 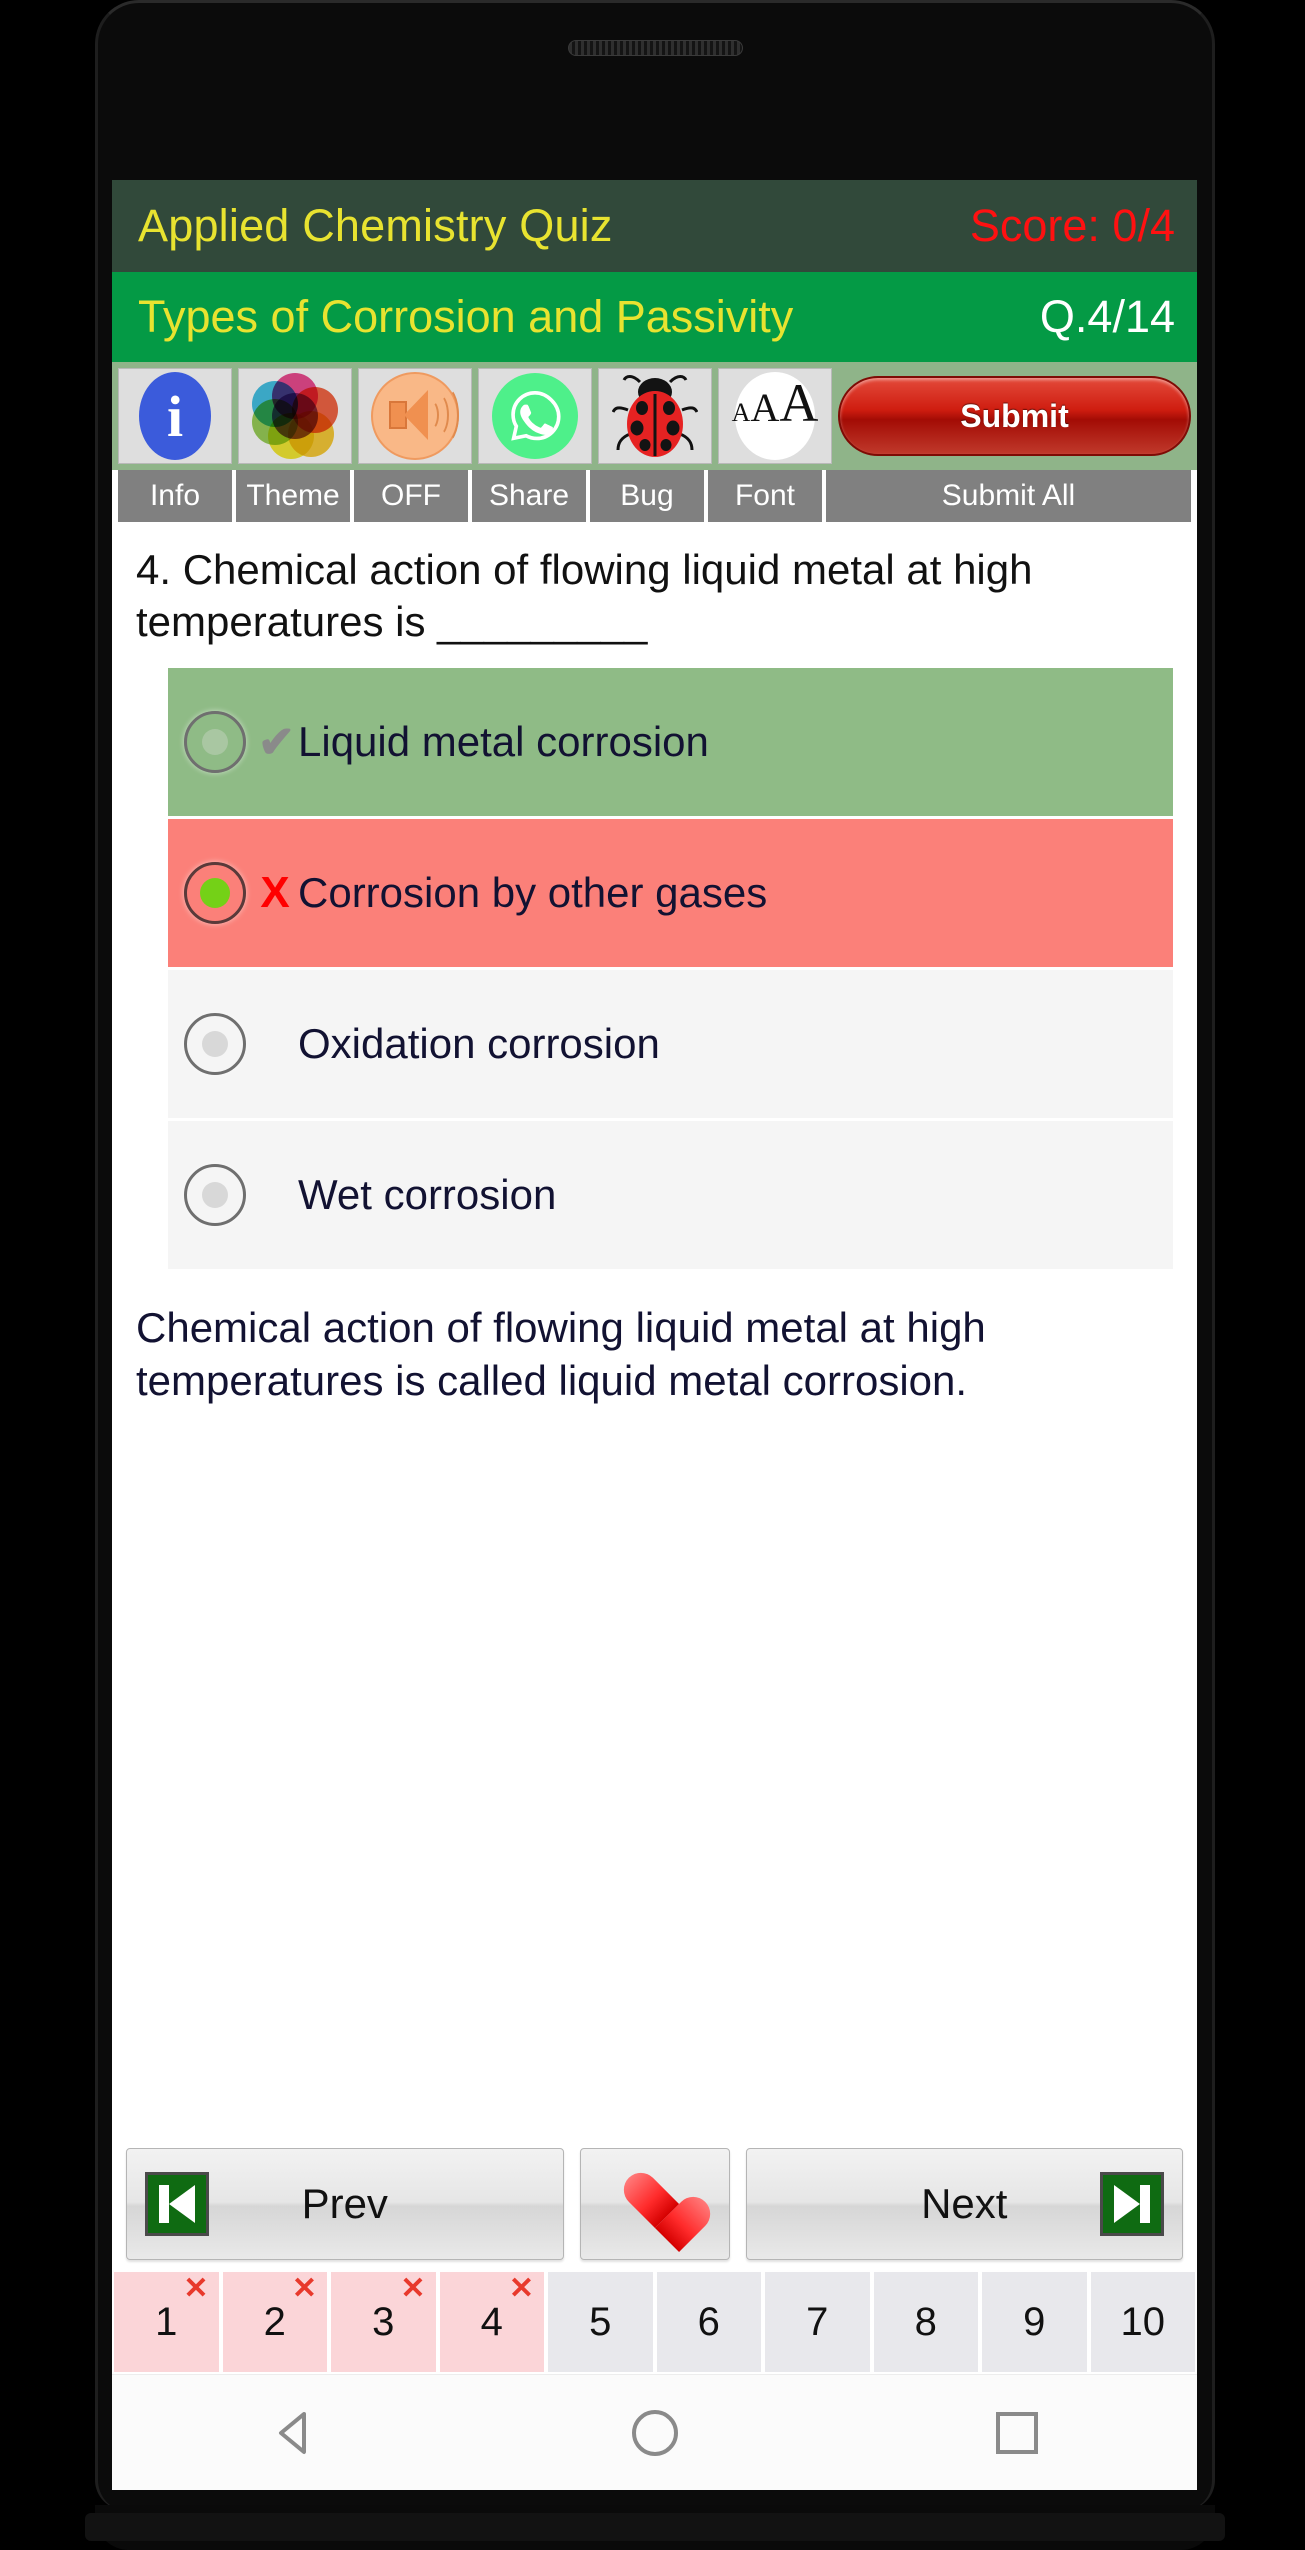 I want to click on font-icon-large: A, so click(x=799, y=403).